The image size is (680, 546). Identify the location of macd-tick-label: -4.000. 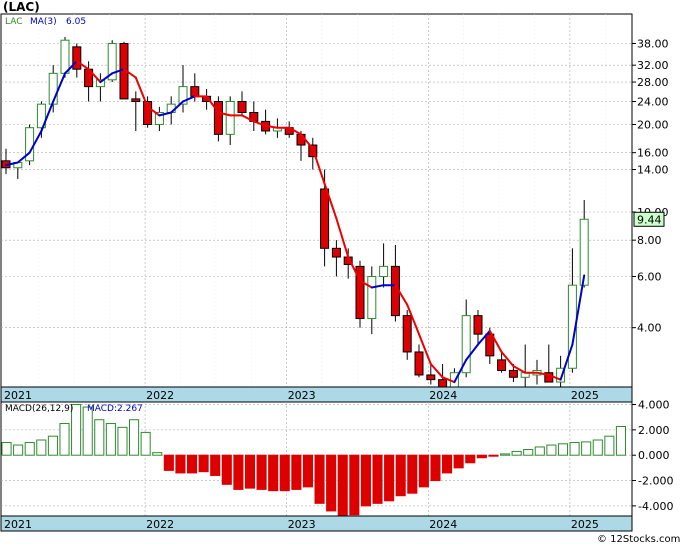
(655, 506).